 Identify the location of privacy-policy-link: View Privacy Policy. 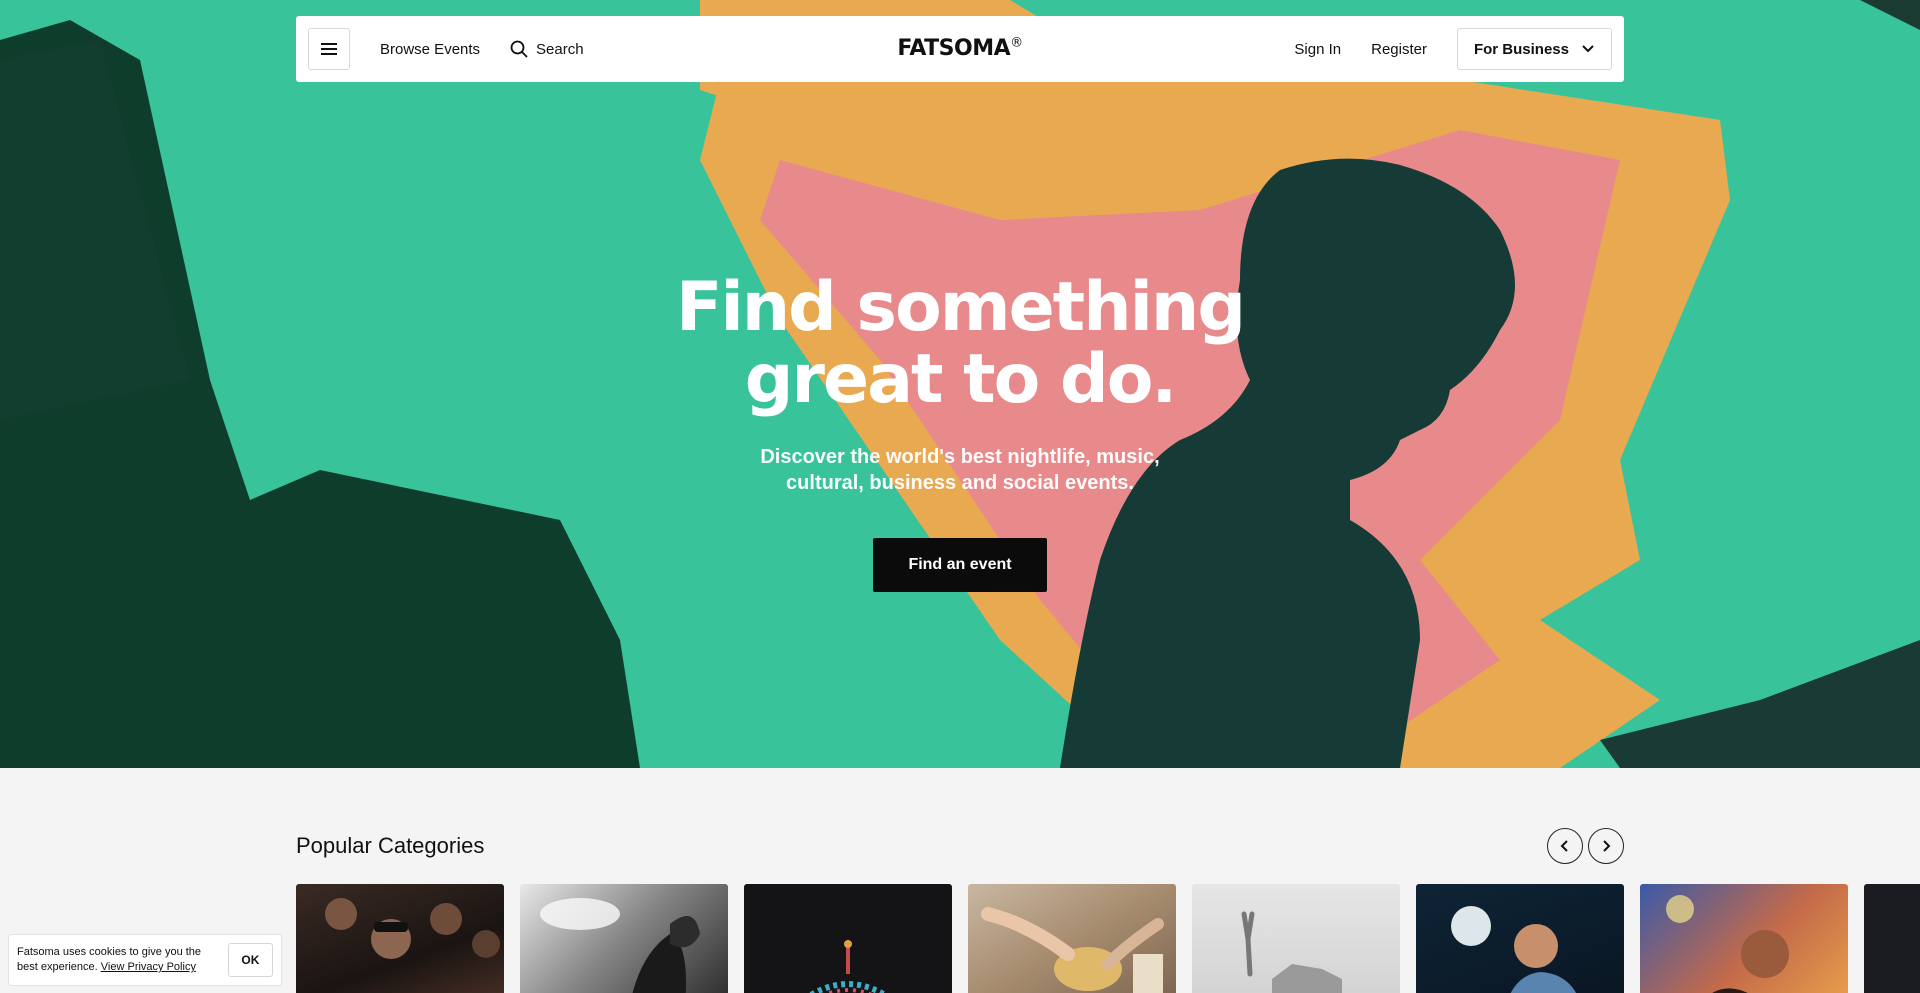
(148, 967).